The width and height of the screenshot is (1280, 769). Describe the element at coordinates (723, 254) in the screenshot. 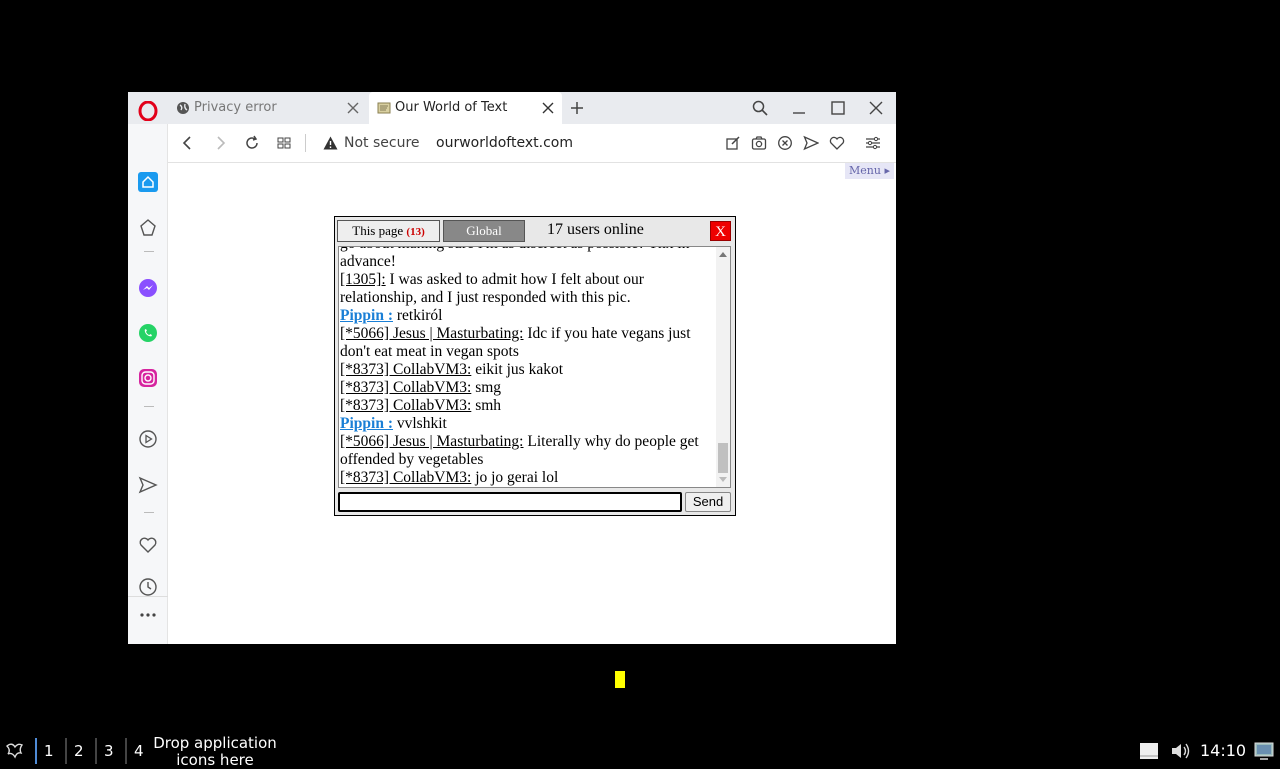

I see `scroll-up-arrow` at that location.